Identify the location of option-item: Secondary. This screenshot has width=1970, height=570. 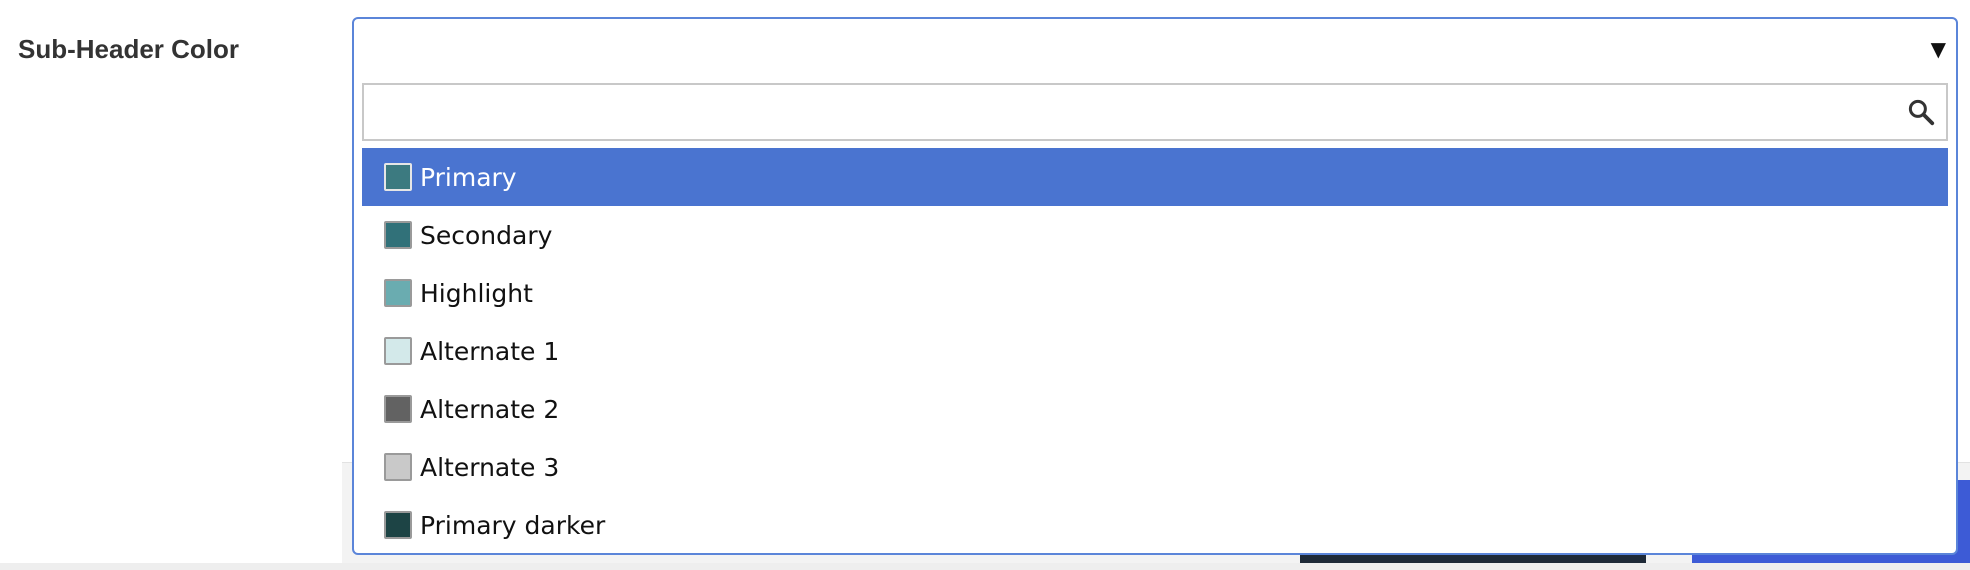
(1155, 235).